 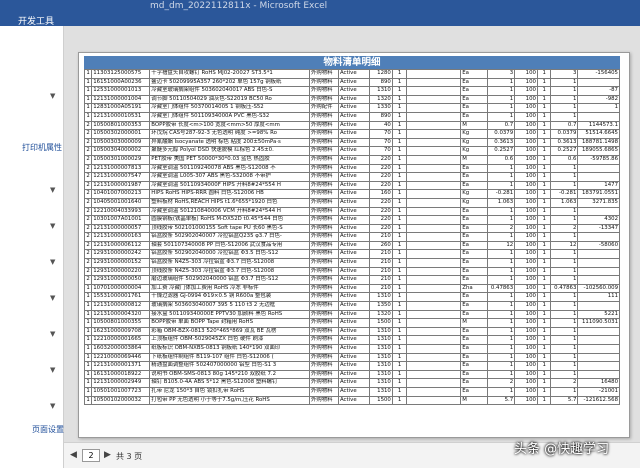 What do you see at coordinates (121, 237) in the screenshot?
I see `table-cell: 12131000000163` at bounding box center [121, 237].